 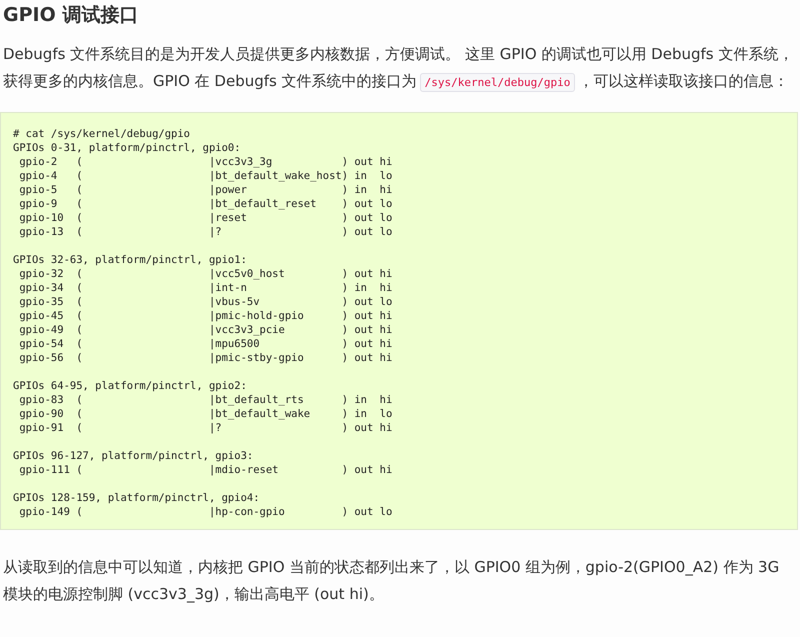 I want to click on code-line: gpio-2 ( |vcc3v3_3g ) out hi, so click(x=205, y=162).